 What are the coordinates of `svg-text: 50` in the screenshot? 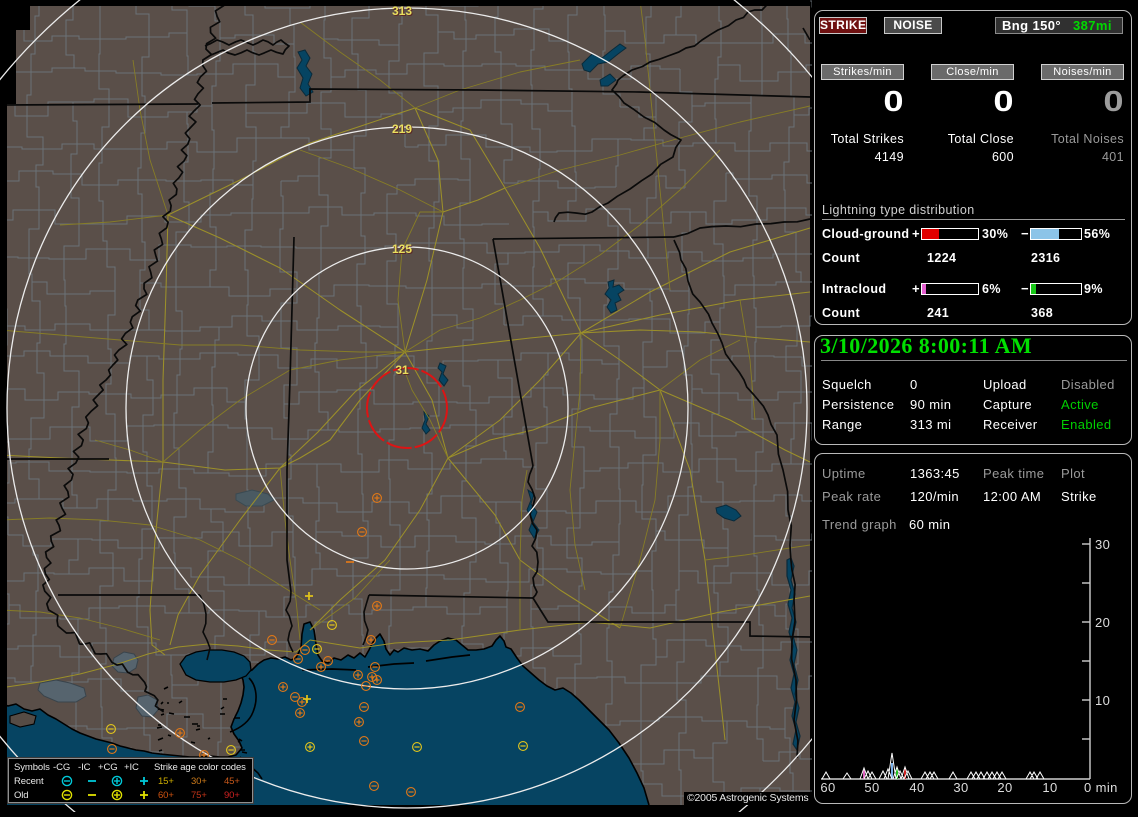 It's located at (871, 787).